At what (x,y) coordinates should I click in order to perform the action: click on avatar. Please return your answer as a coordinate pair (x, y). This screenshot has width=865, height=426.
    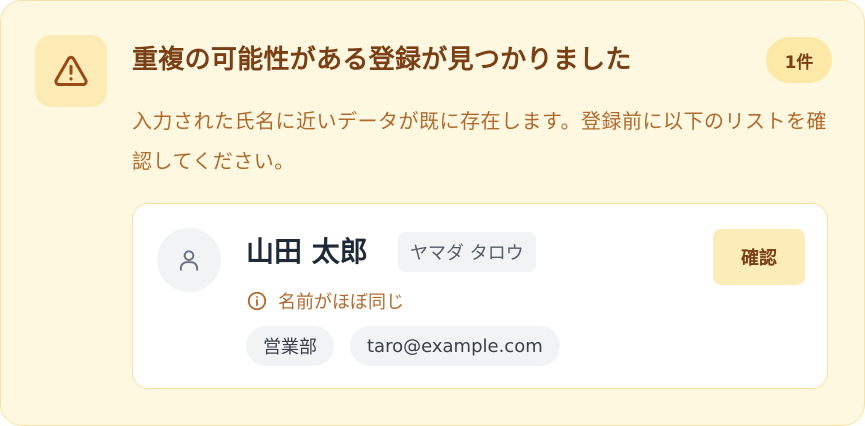
    Looking at the image, I should click on (189, 260).